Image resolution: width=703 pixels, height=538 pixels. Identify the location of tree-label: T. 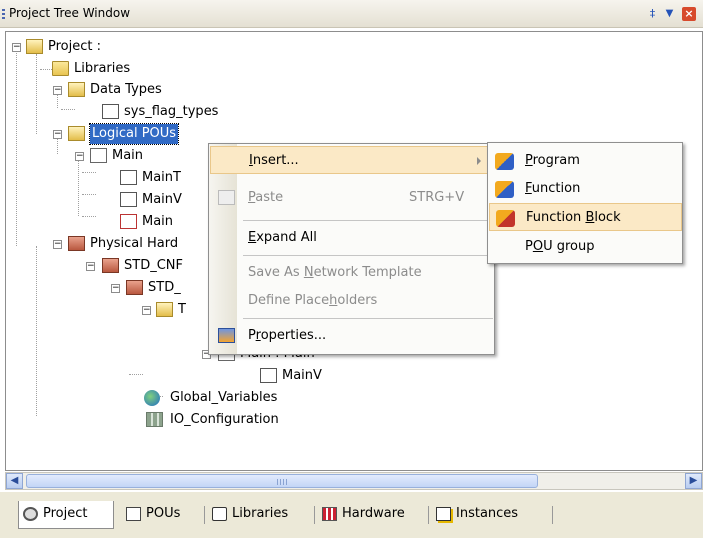
(182, 309).